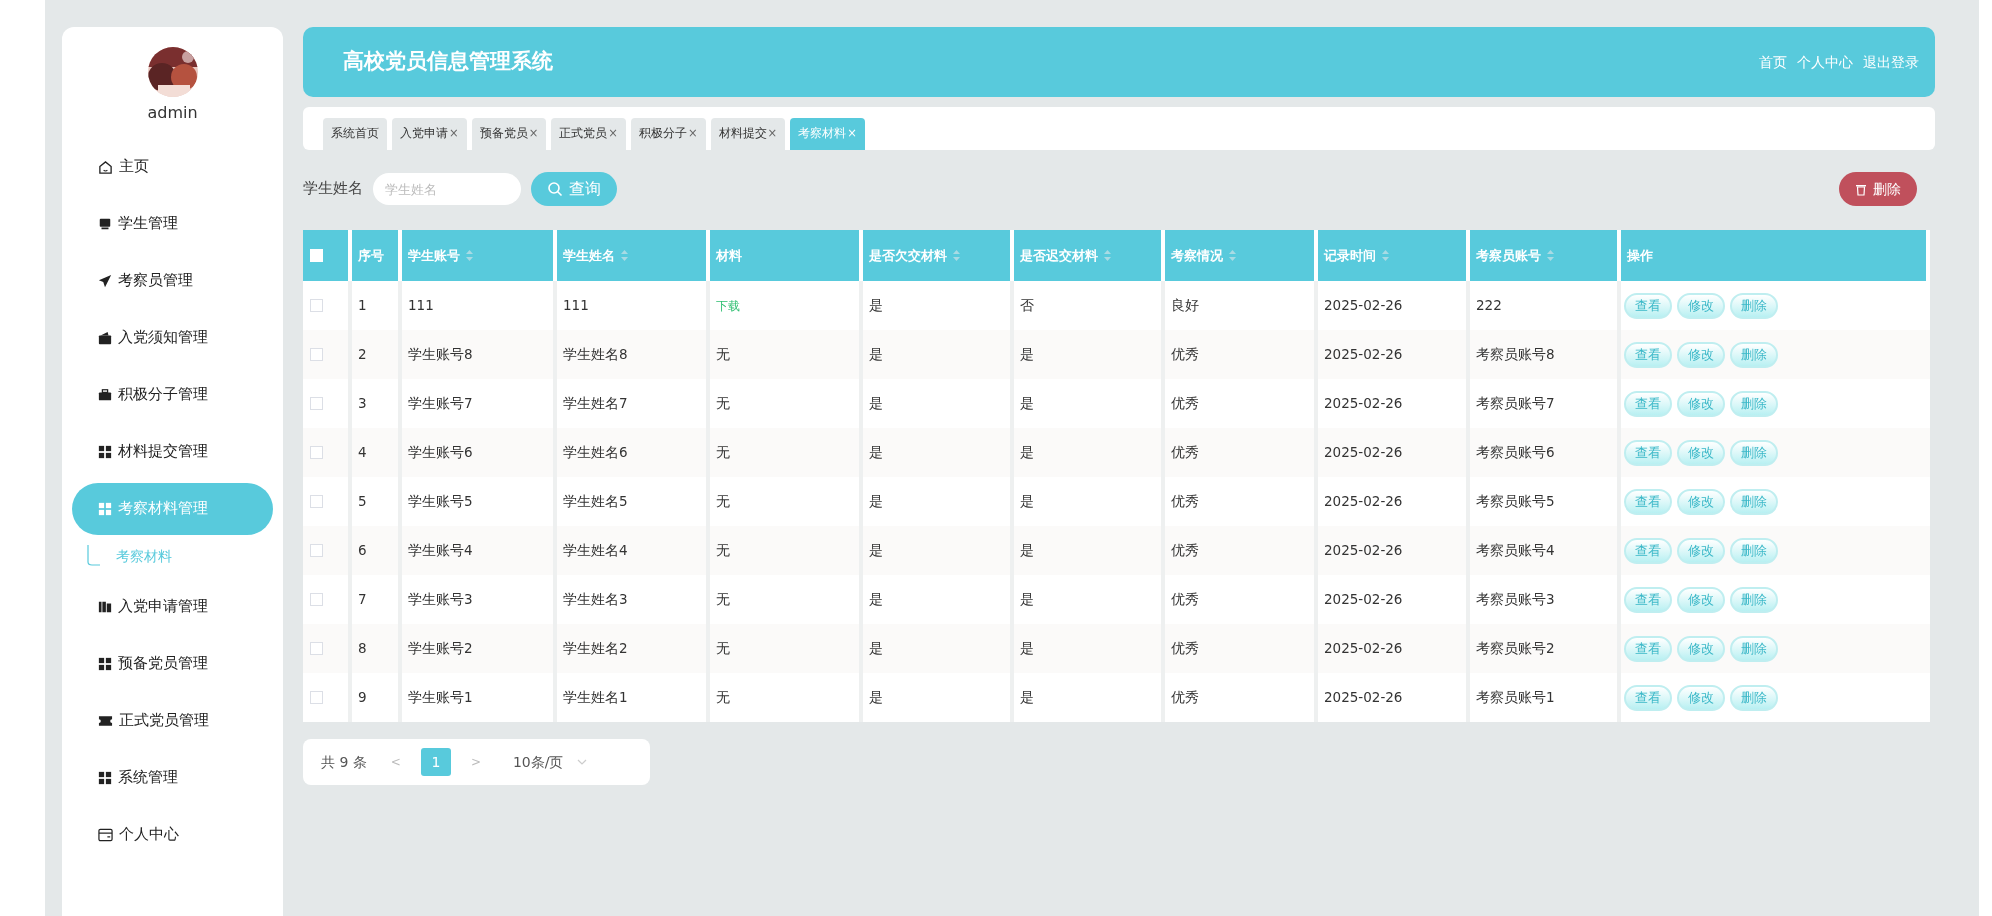 This screenshot has width=1992, height=916. What do you see at coordinates (435, 762) in the screenshot?
I see `page-button: 1` at bounding box center [435, 762].